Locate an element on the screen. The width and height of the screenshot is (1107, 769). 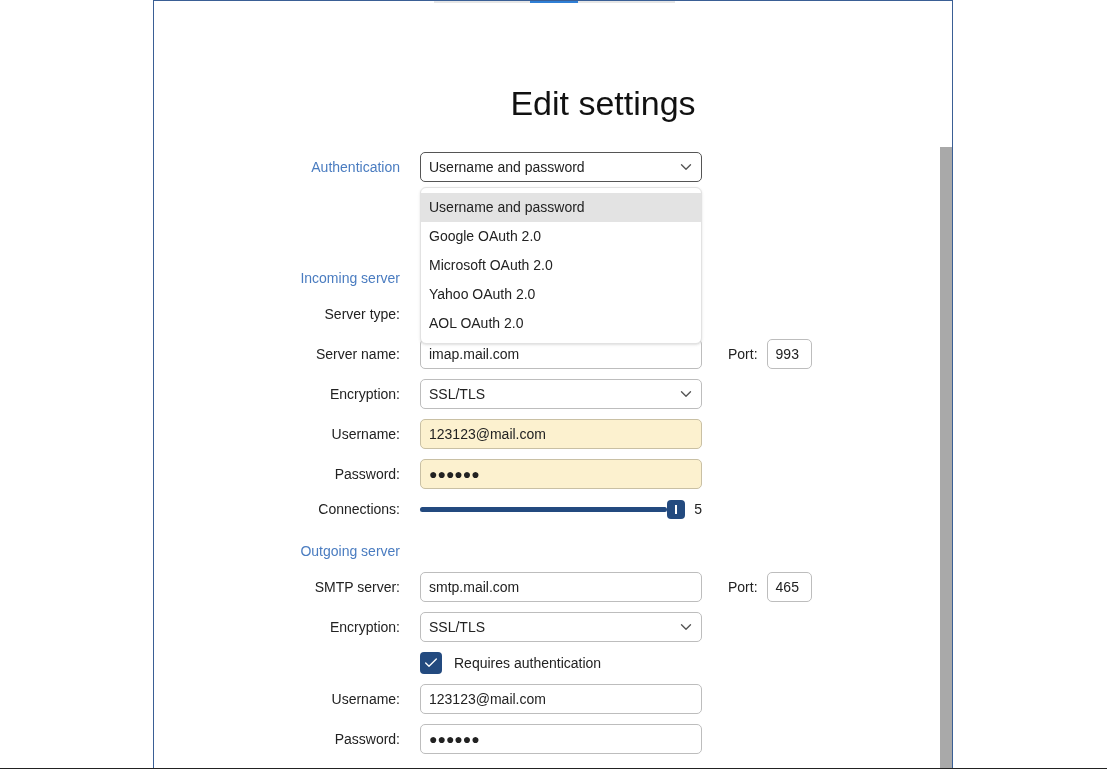
section-heading: Authentication is located at coordinates (355, 167).